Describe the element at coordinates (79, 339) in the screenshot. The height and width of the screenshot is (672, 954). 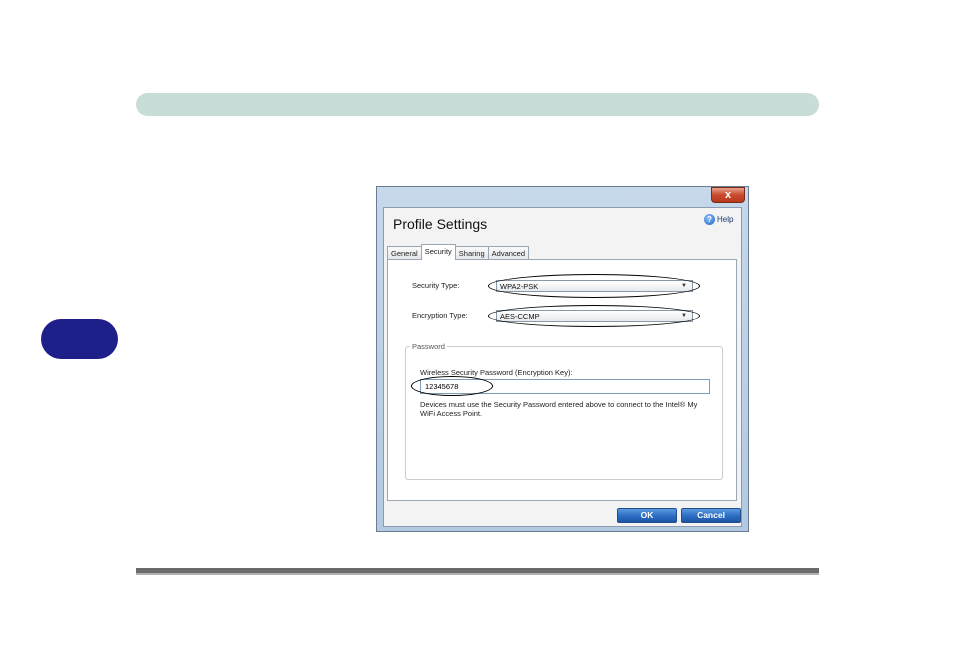
I see `chapter-tab` at that location.